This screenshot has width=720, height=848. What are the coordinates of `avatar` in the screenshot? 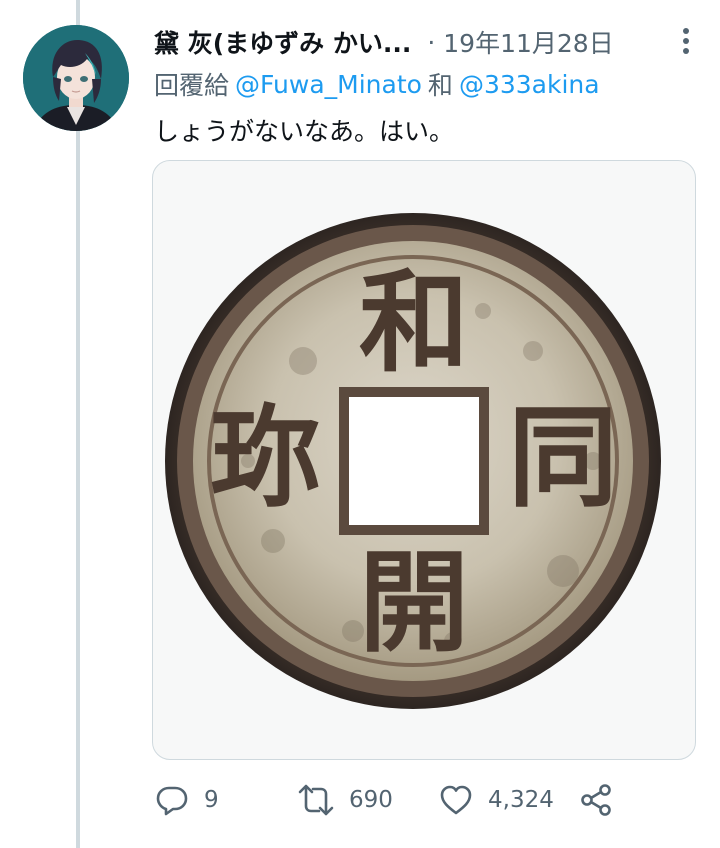 It's located at (76, 78).